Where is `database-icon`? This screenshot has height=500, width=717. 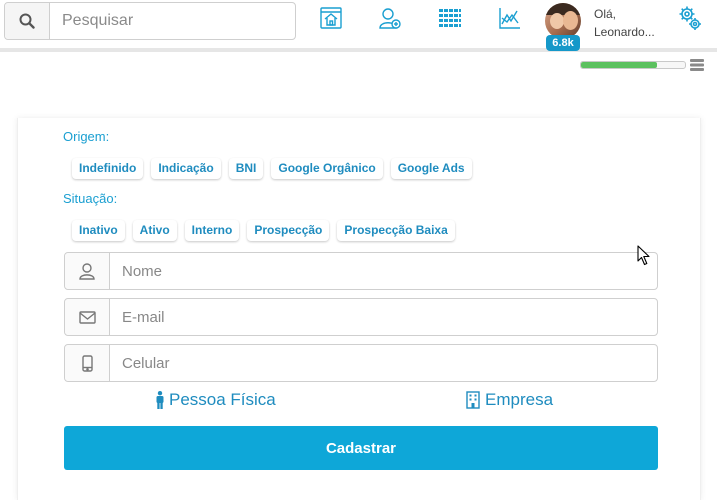 database-icon is located at coordinates (697, 65).